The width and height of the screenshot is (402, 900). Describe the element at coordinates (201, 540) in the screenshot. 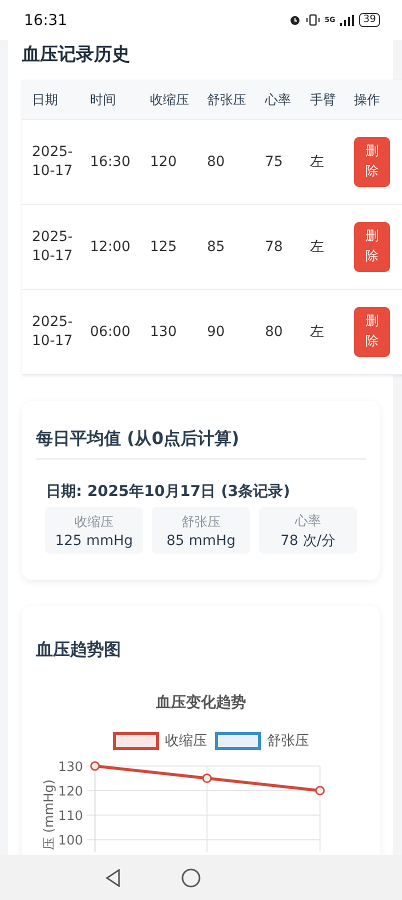

I see `stat-value: 85 mmHg` at that location.